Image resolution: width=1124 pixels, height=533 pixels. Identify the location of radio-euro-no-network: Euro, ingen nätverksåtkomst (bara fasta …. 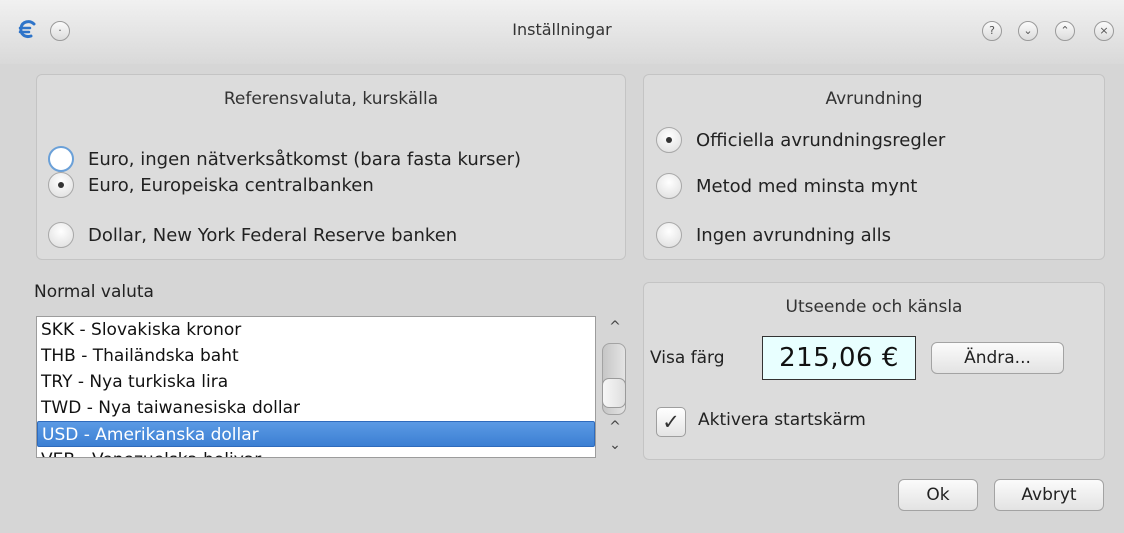
(284, 159).